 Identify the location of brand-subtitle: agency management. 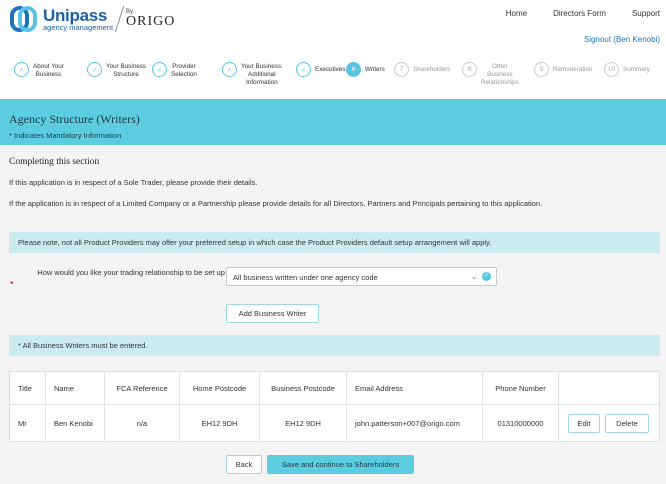
(78, 27).